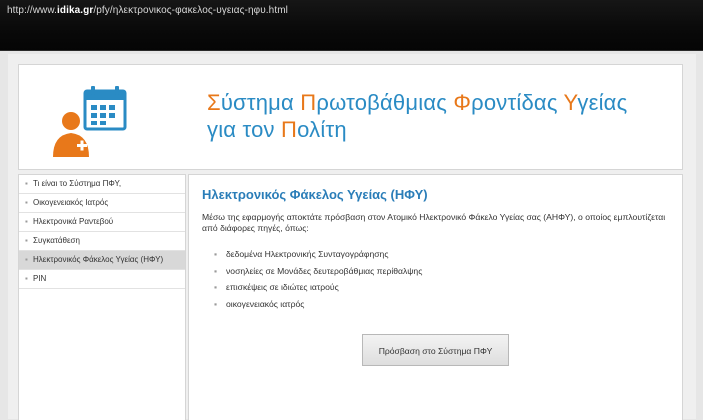 This screenshot has width=703, height=420. I want to click on access-pfy-system-button: Πρόσβαση στο Σύστημα ΠΦΥ, so click(435, 350).